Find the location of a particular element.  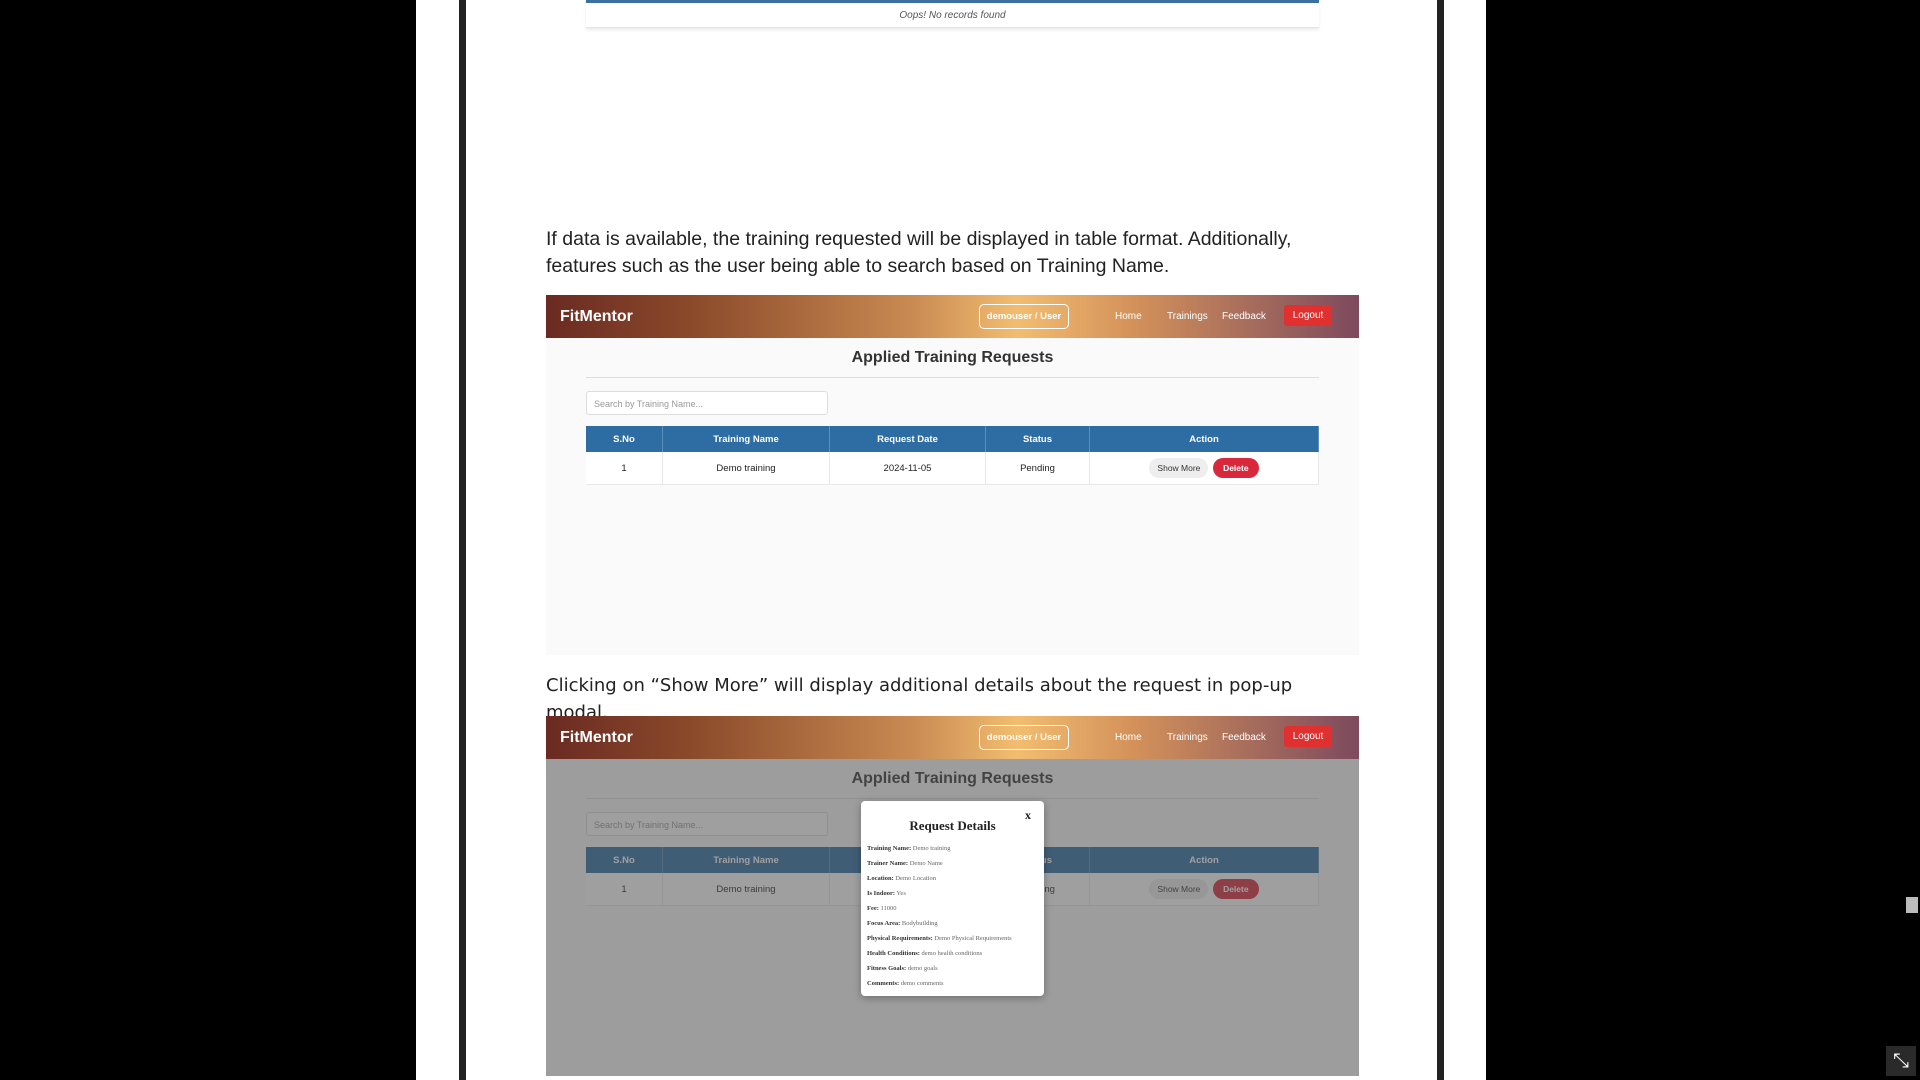

title-divider is located at coordinates (952, 377).